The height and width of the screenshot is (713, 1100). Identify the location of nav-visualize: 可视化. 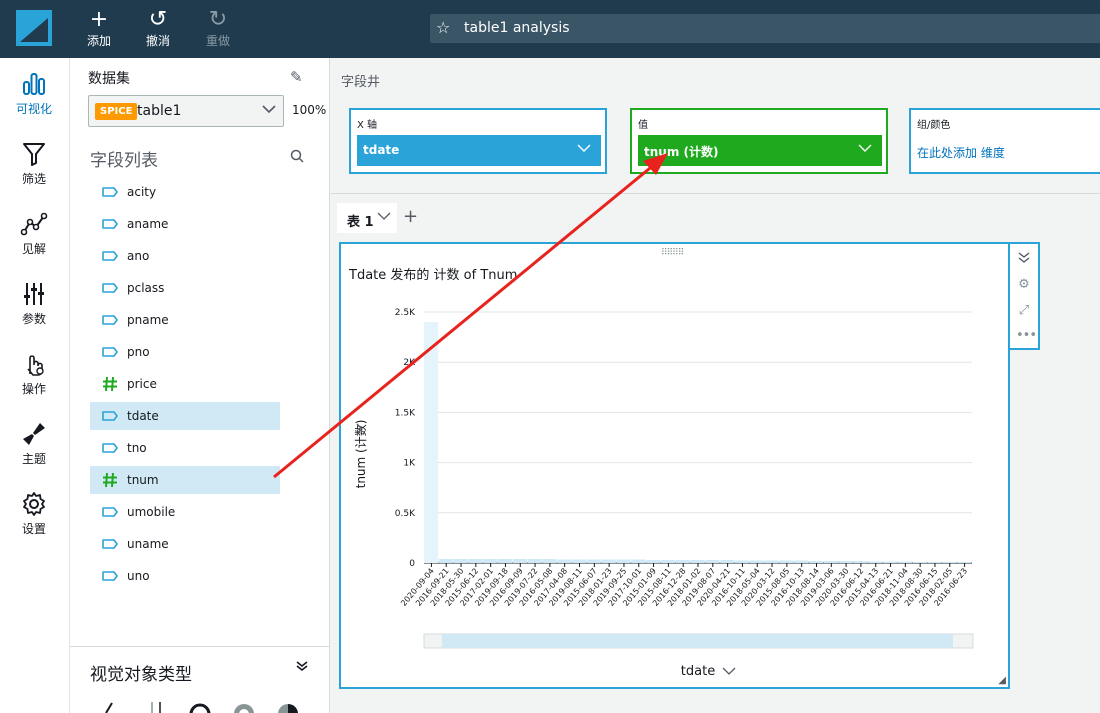
(34, 93).